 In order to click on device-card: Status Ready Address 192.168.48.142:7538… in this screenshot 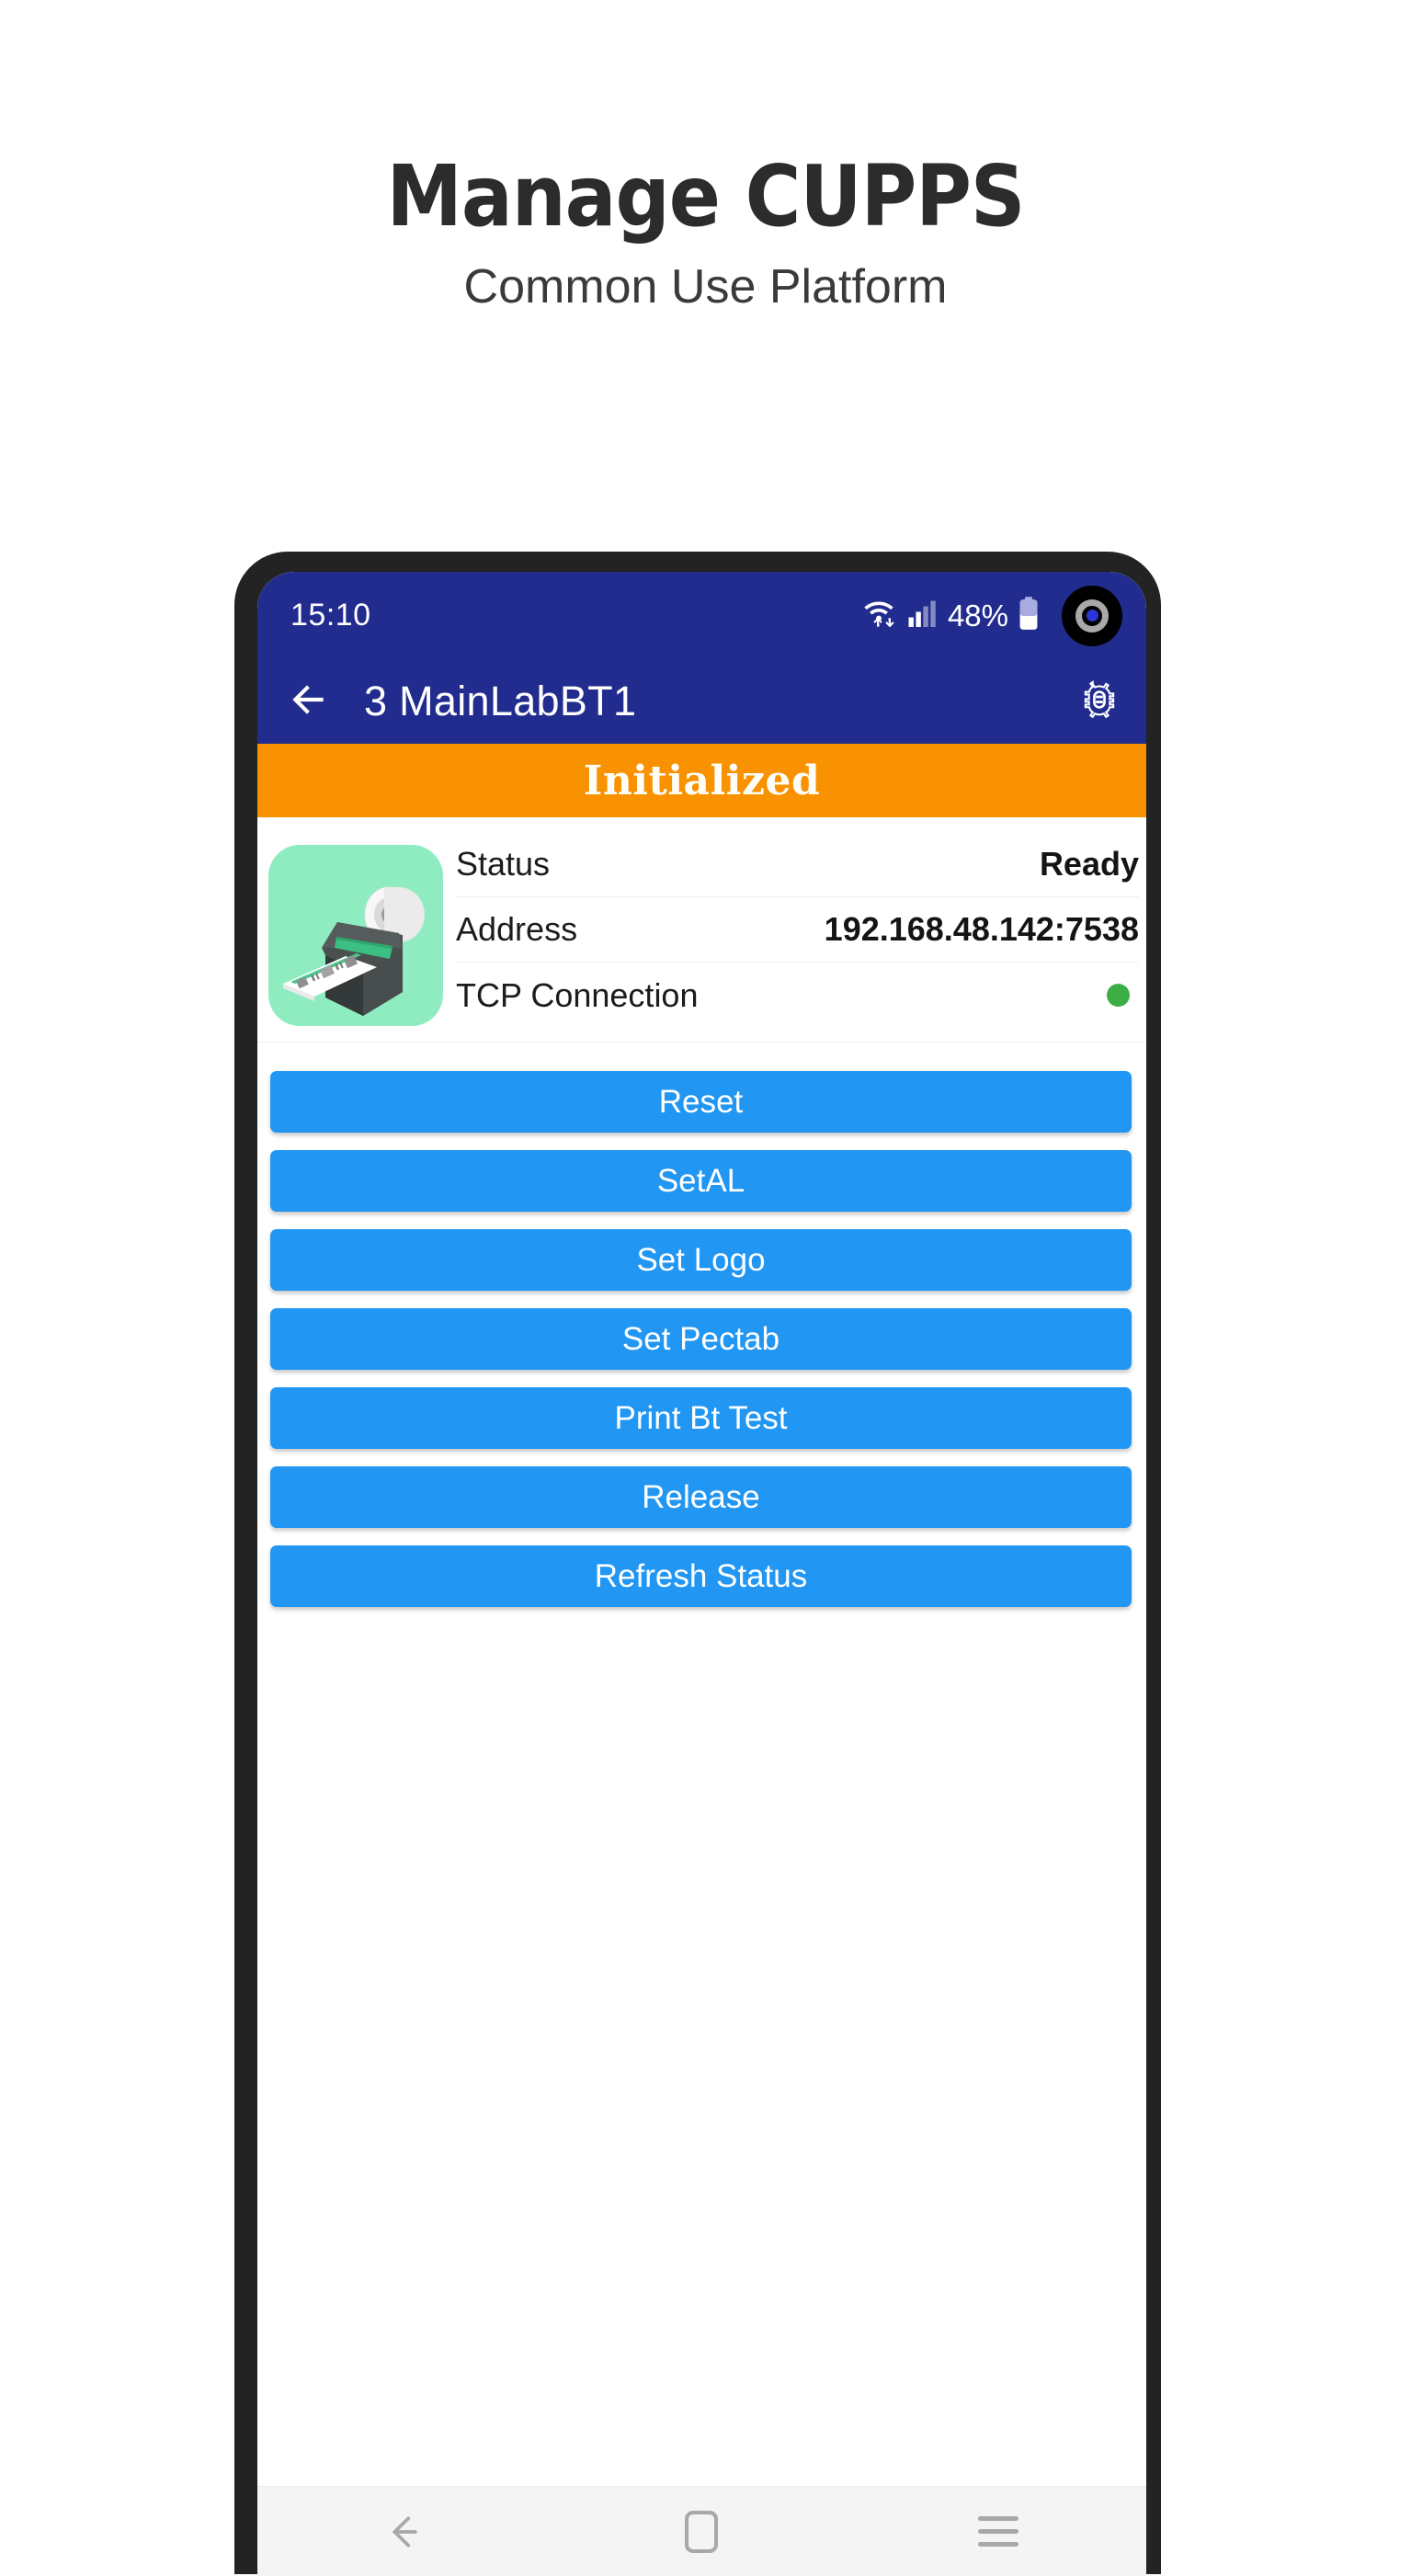, I will do `click(701, 922)`.